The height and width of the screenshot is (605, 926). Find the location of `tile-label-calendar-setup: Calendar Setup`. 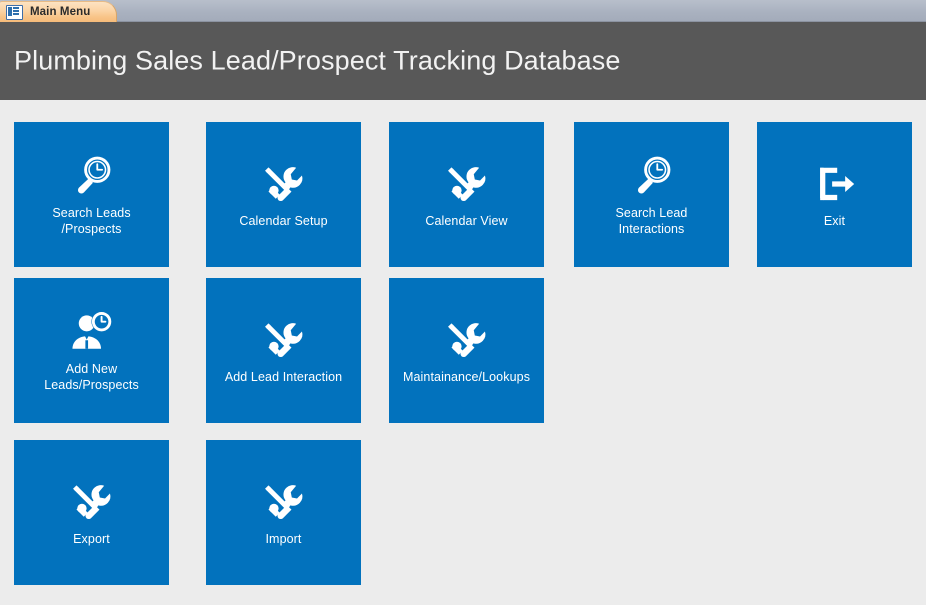

tile-label-calendar-setup: Calendar Setup is located at coordinates (283, 220).